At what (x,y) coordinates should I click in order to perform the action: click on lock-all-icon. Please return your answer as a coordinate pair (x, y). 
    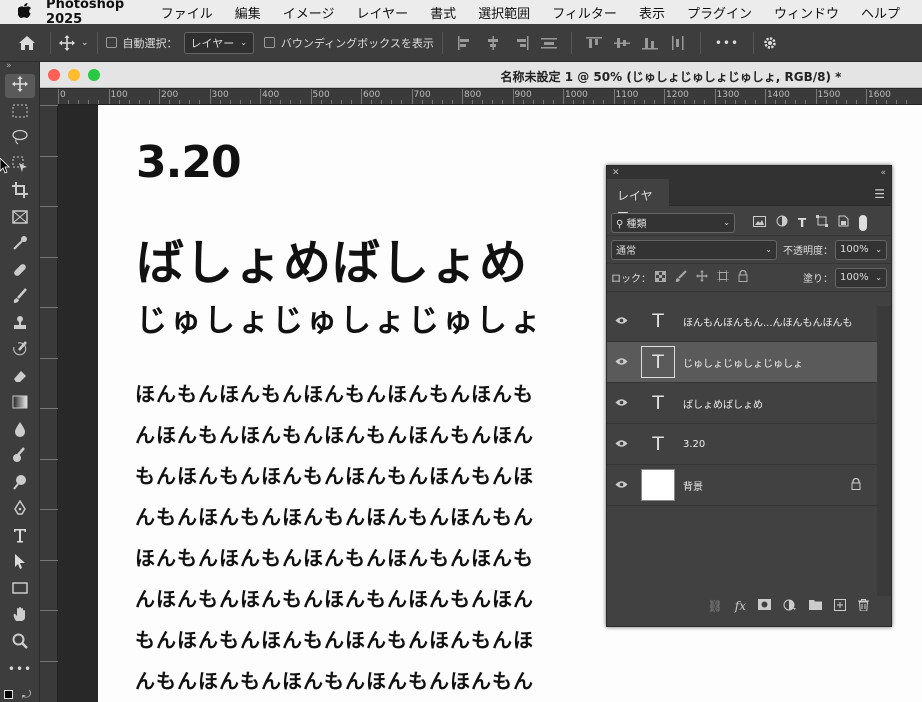
    Looking at the image, I should click on (743, 277).